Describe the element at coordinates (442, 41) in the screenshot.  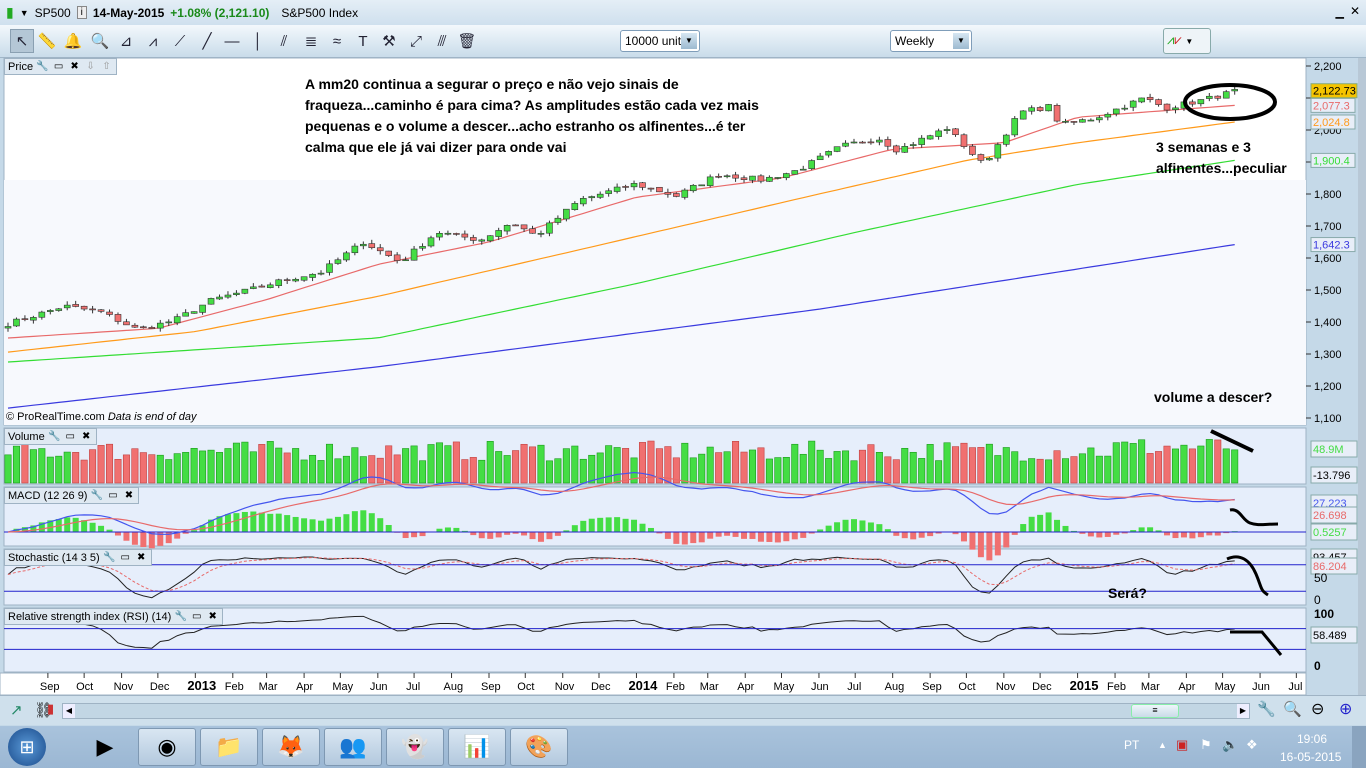
I see `extended-line-icon: ⫻` at that location.